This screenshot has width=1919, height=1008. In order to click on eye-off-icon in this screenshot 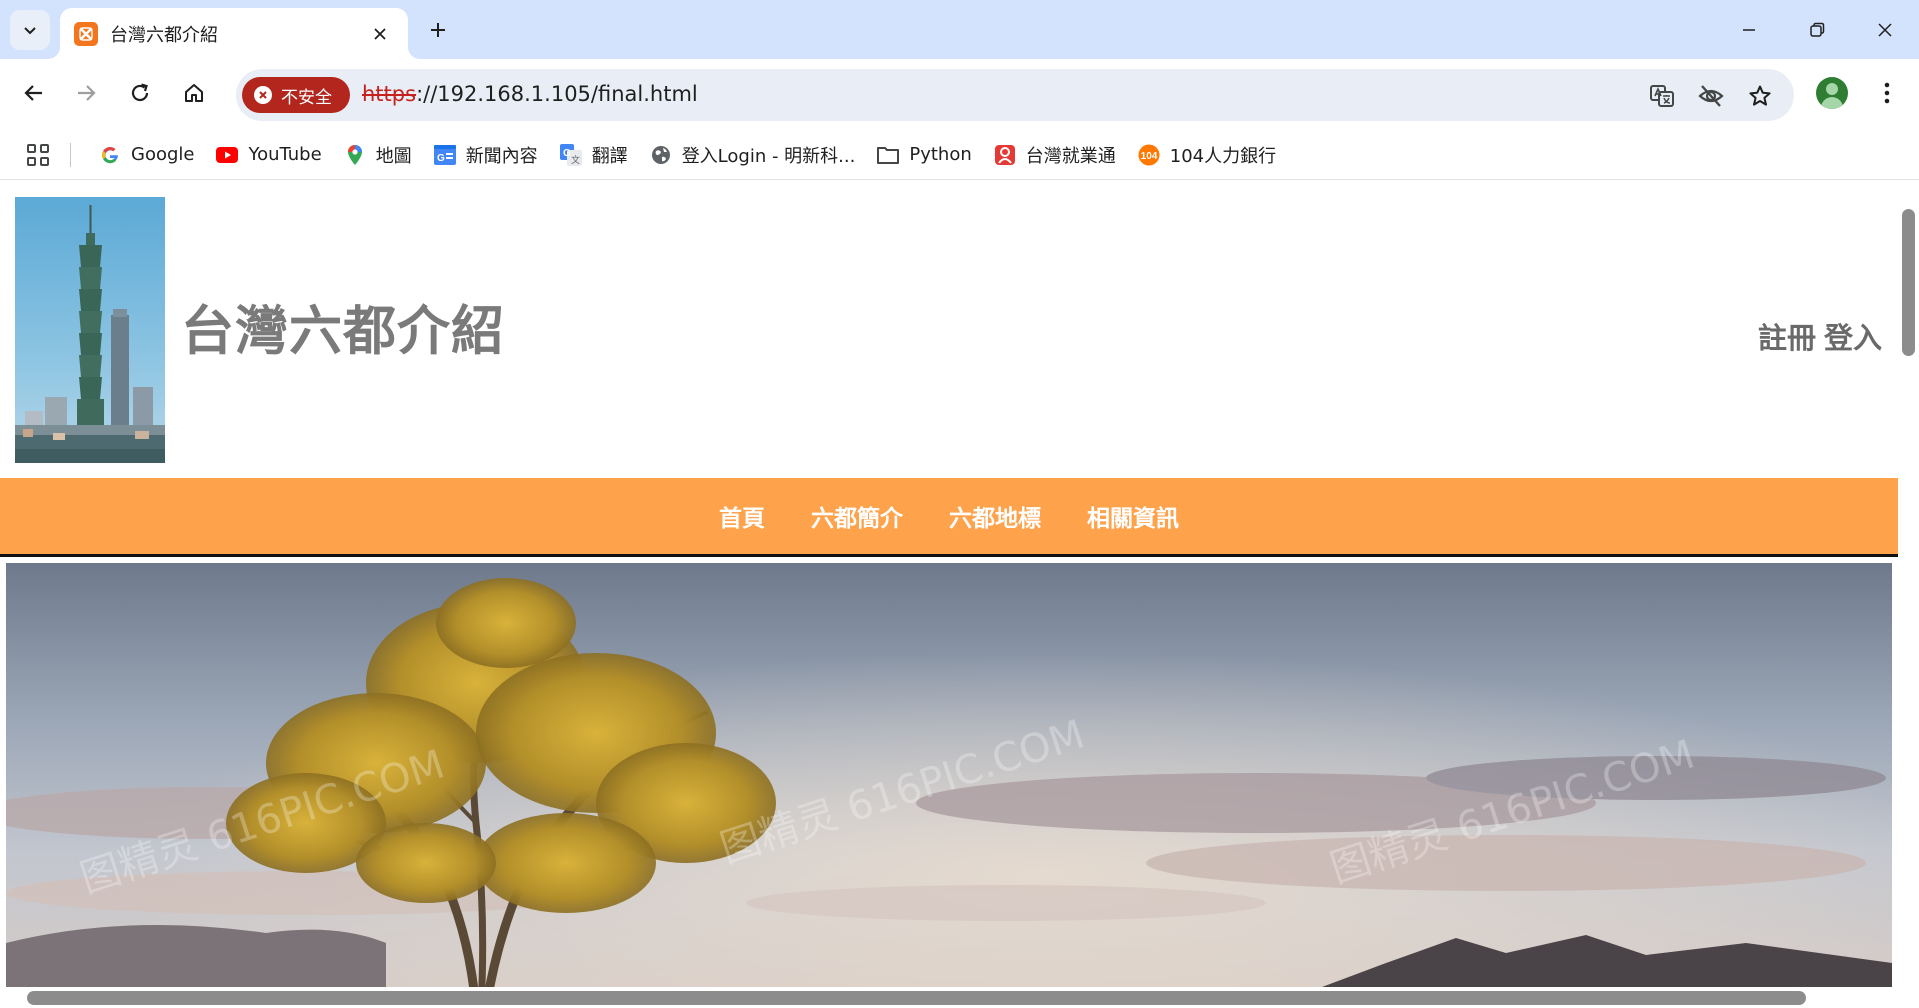, I will do `click(1711, 96)`.